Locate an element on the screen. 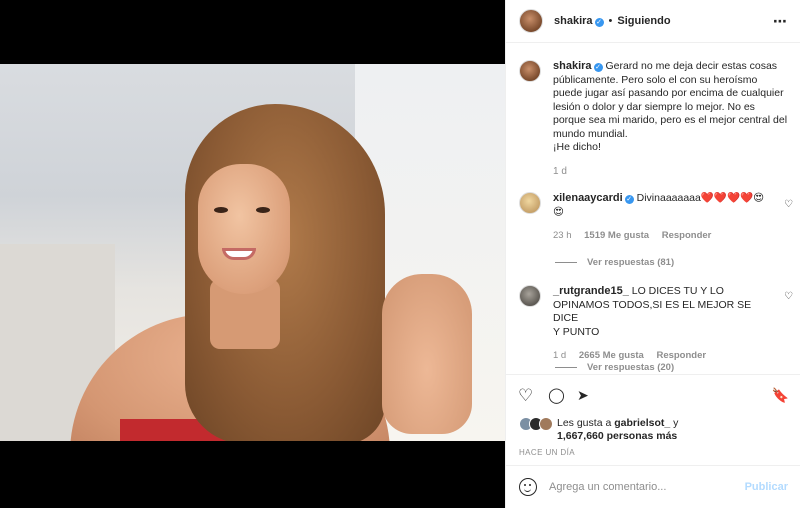  more-options-icon: ⋯ is located at coordinates (780, 21).